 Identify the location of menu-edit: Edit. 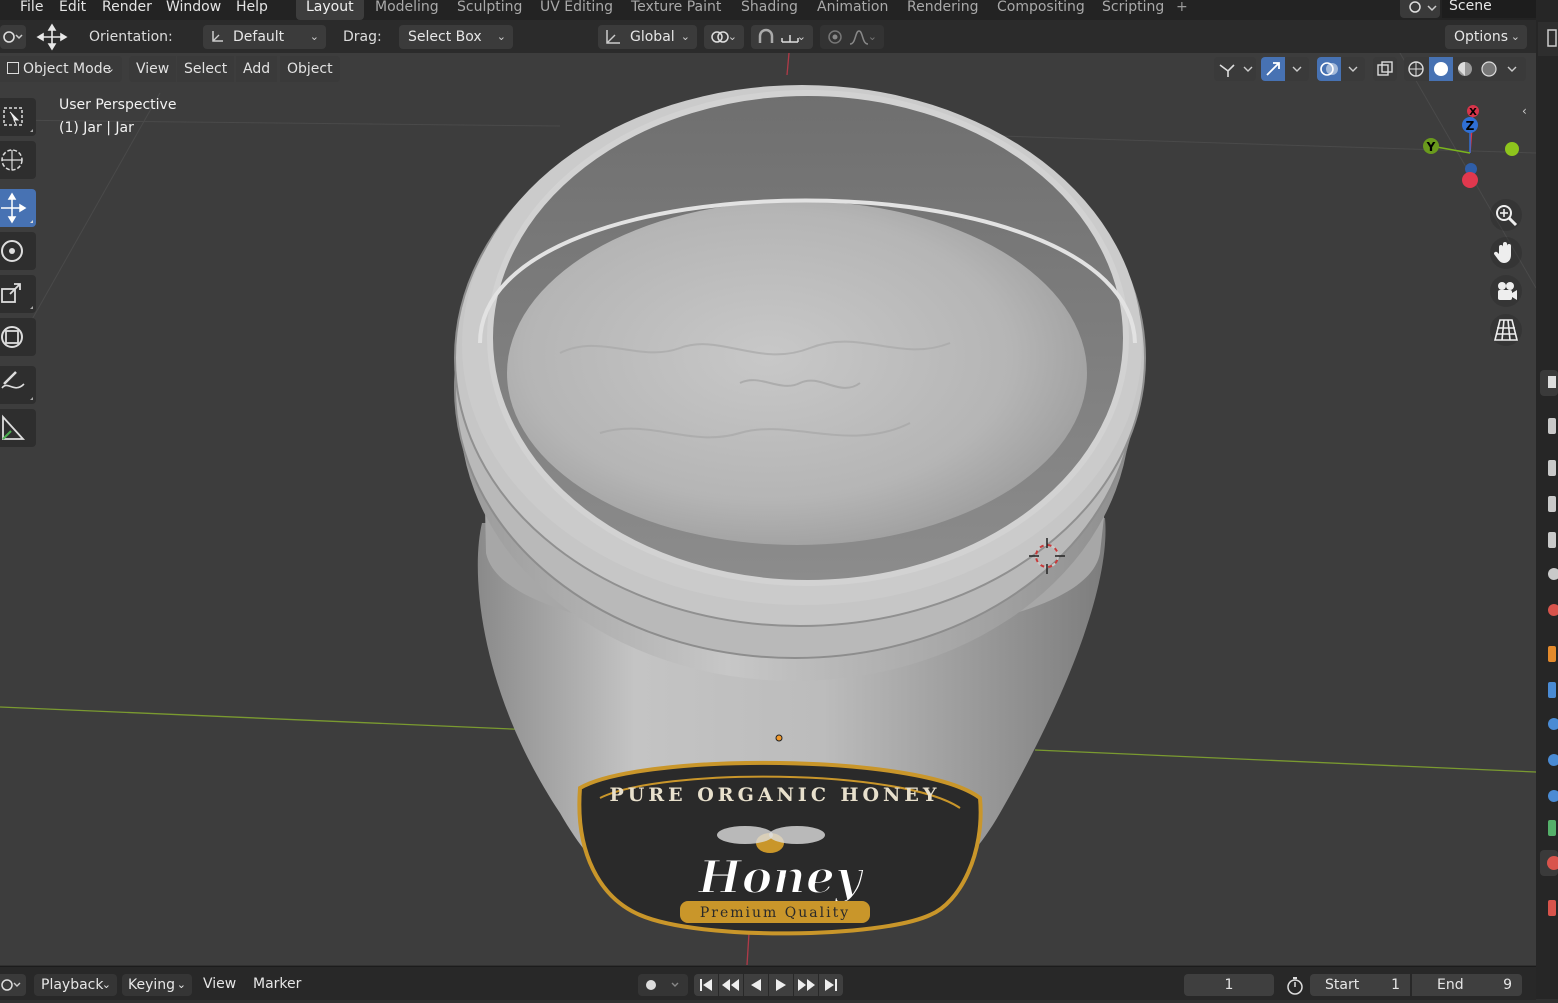
(72, 10).